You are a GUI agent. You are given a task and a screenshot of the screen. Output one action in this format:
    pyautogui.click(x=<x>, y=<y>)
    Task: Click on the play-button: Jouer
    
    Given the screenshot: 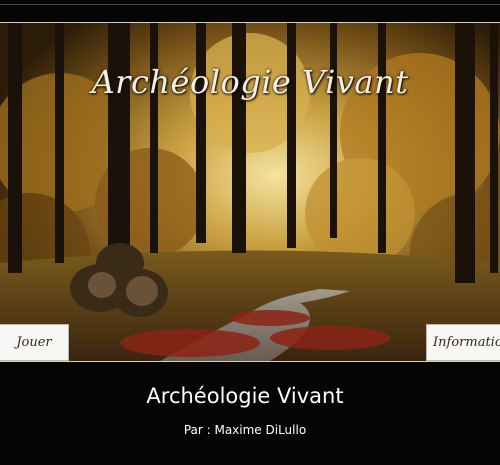 What is the action you would take?
    pyautogui.click(x=34, y=342)
    